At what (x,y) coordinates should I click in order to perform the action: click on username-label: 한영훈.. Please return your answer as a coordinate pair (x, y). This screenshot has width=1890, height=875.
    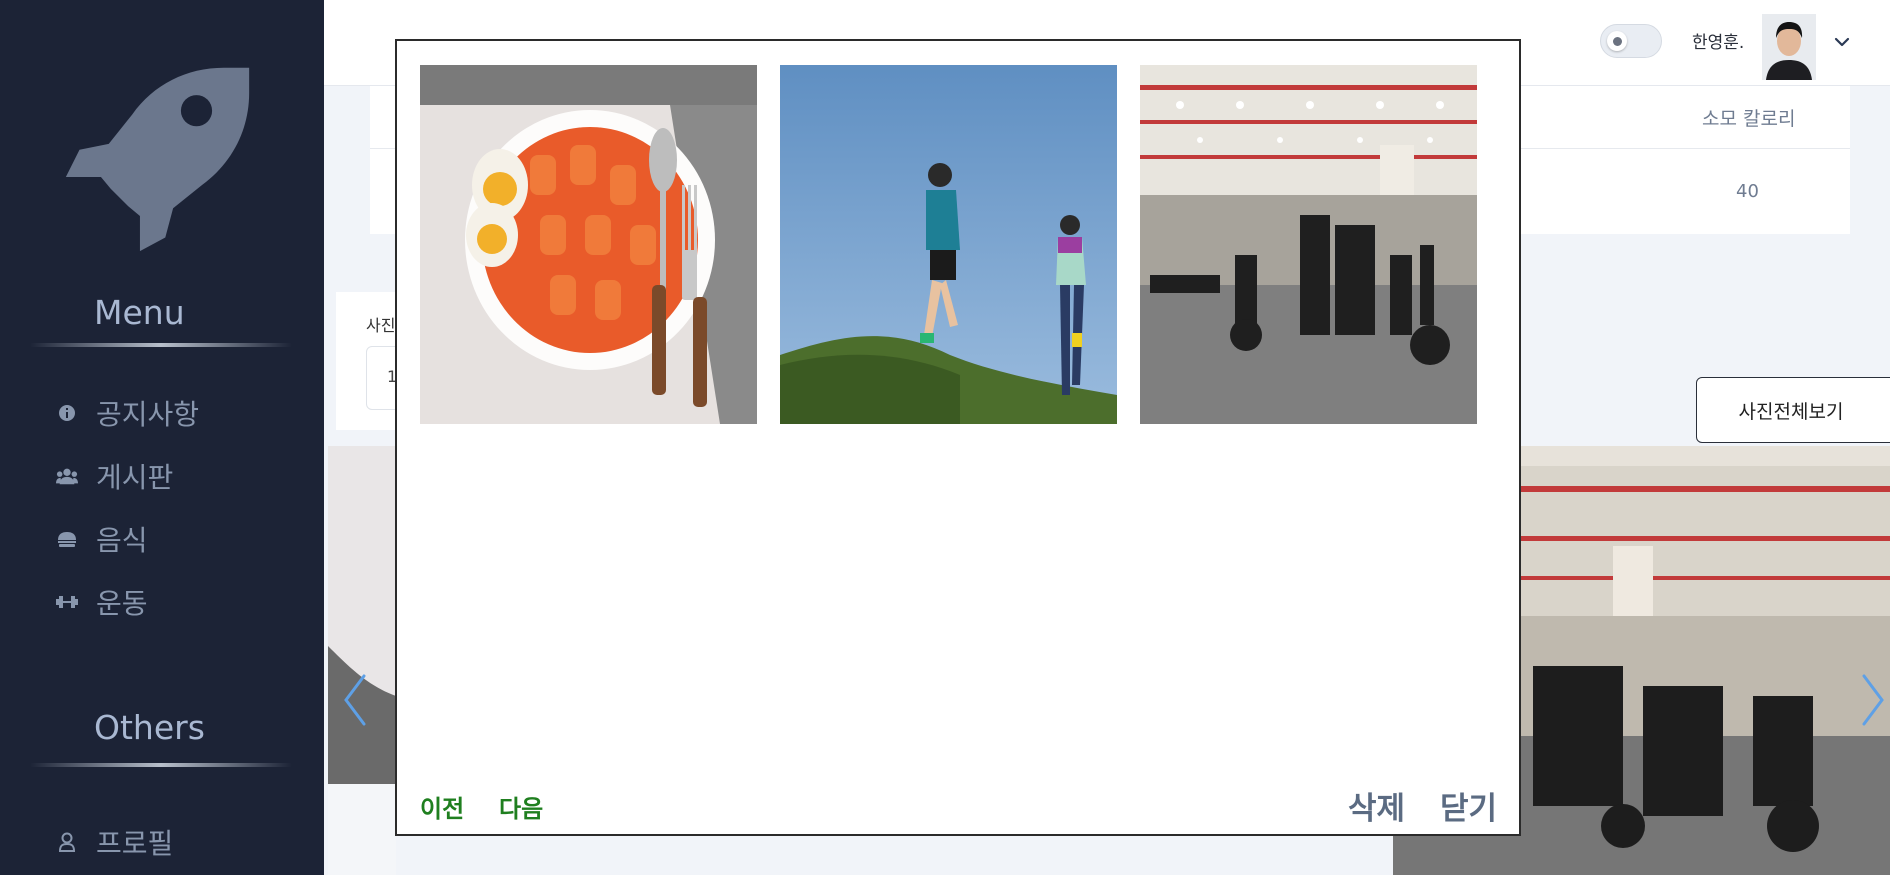
    Looking at the image, I should click on (1718, 43).